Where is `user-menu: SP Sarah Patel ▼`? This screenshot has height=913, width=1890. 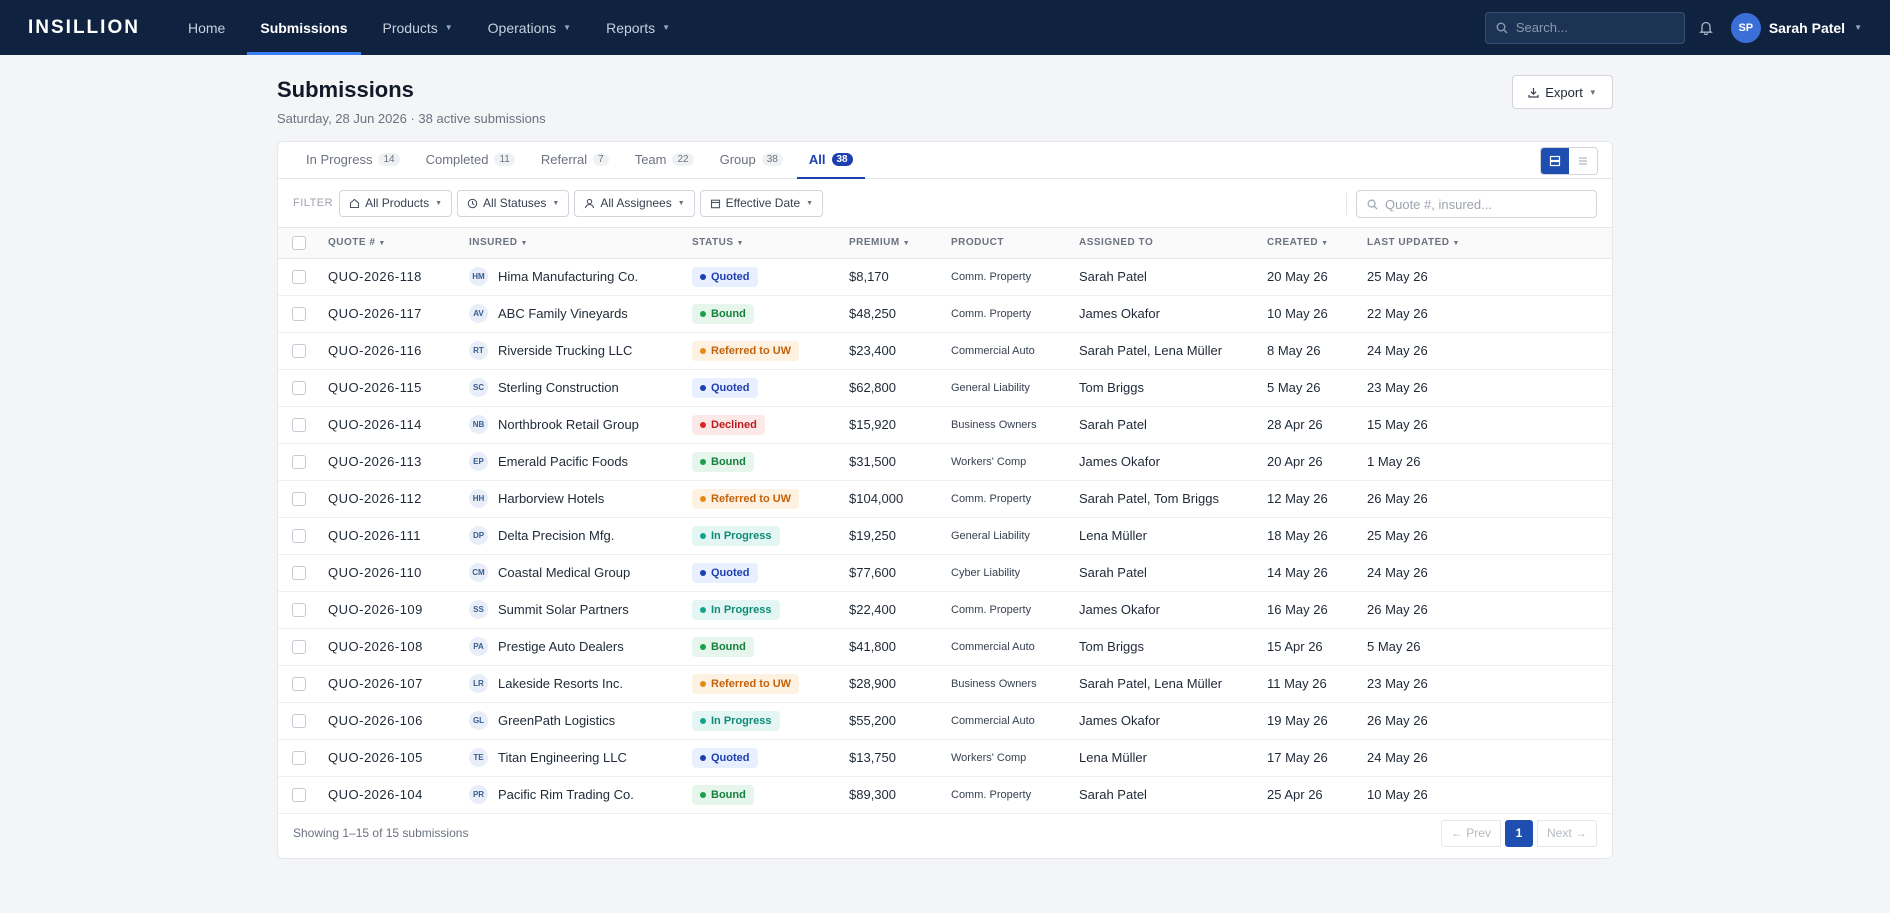
user-menu: SP Sarah Patel ▼ is located at coordinates (1796, 27).